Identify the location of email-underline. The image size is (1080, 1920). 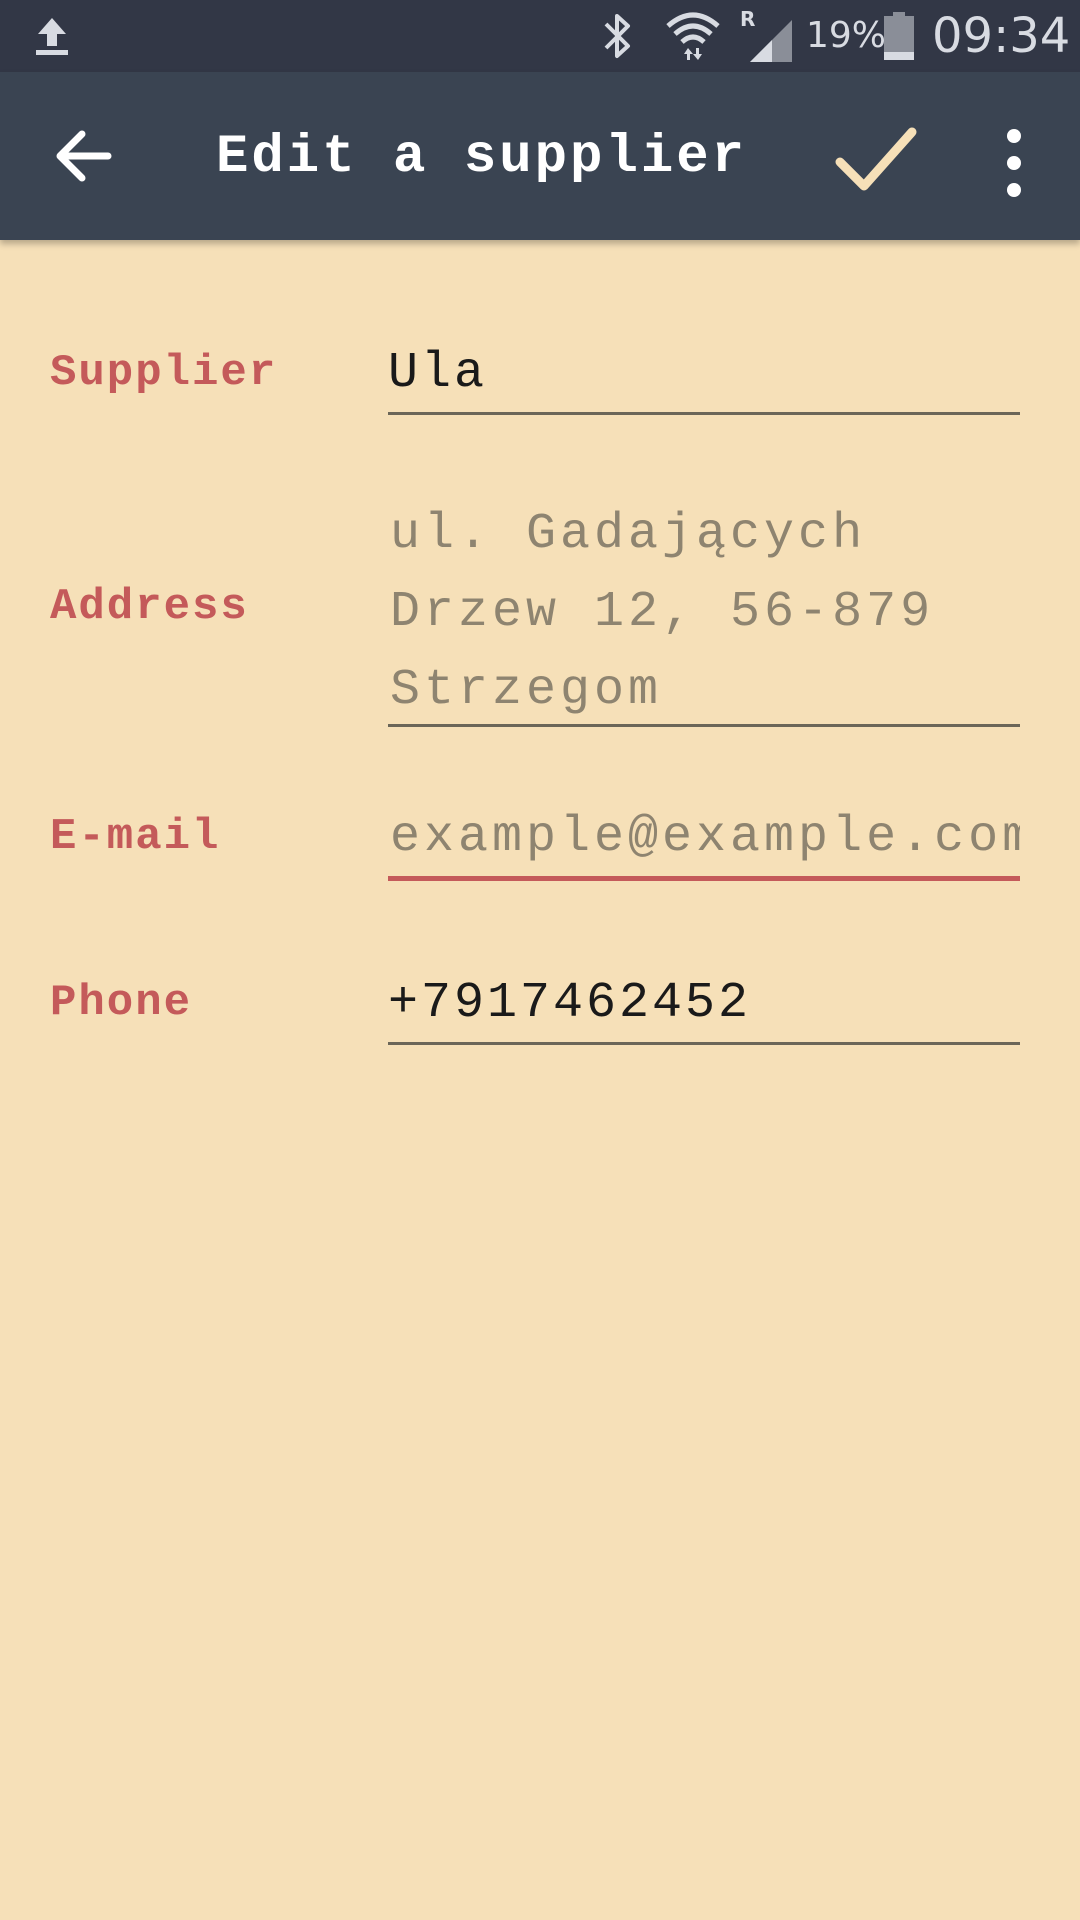
(704, 878).